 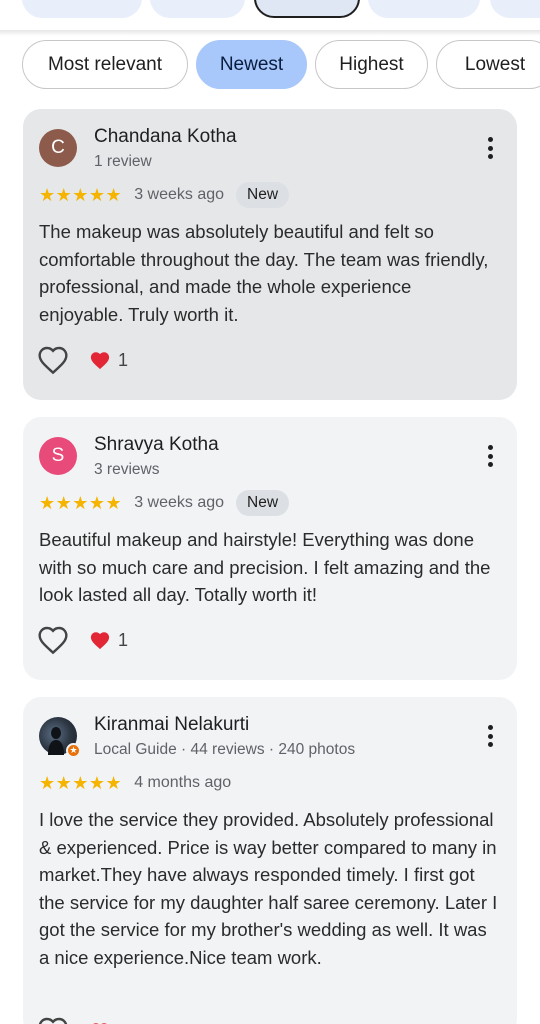 What do you see at coordinates (127, 469) in the screenshot?
I see `reviewer-meta: 3 reviews` at bounding box center [127, 469].